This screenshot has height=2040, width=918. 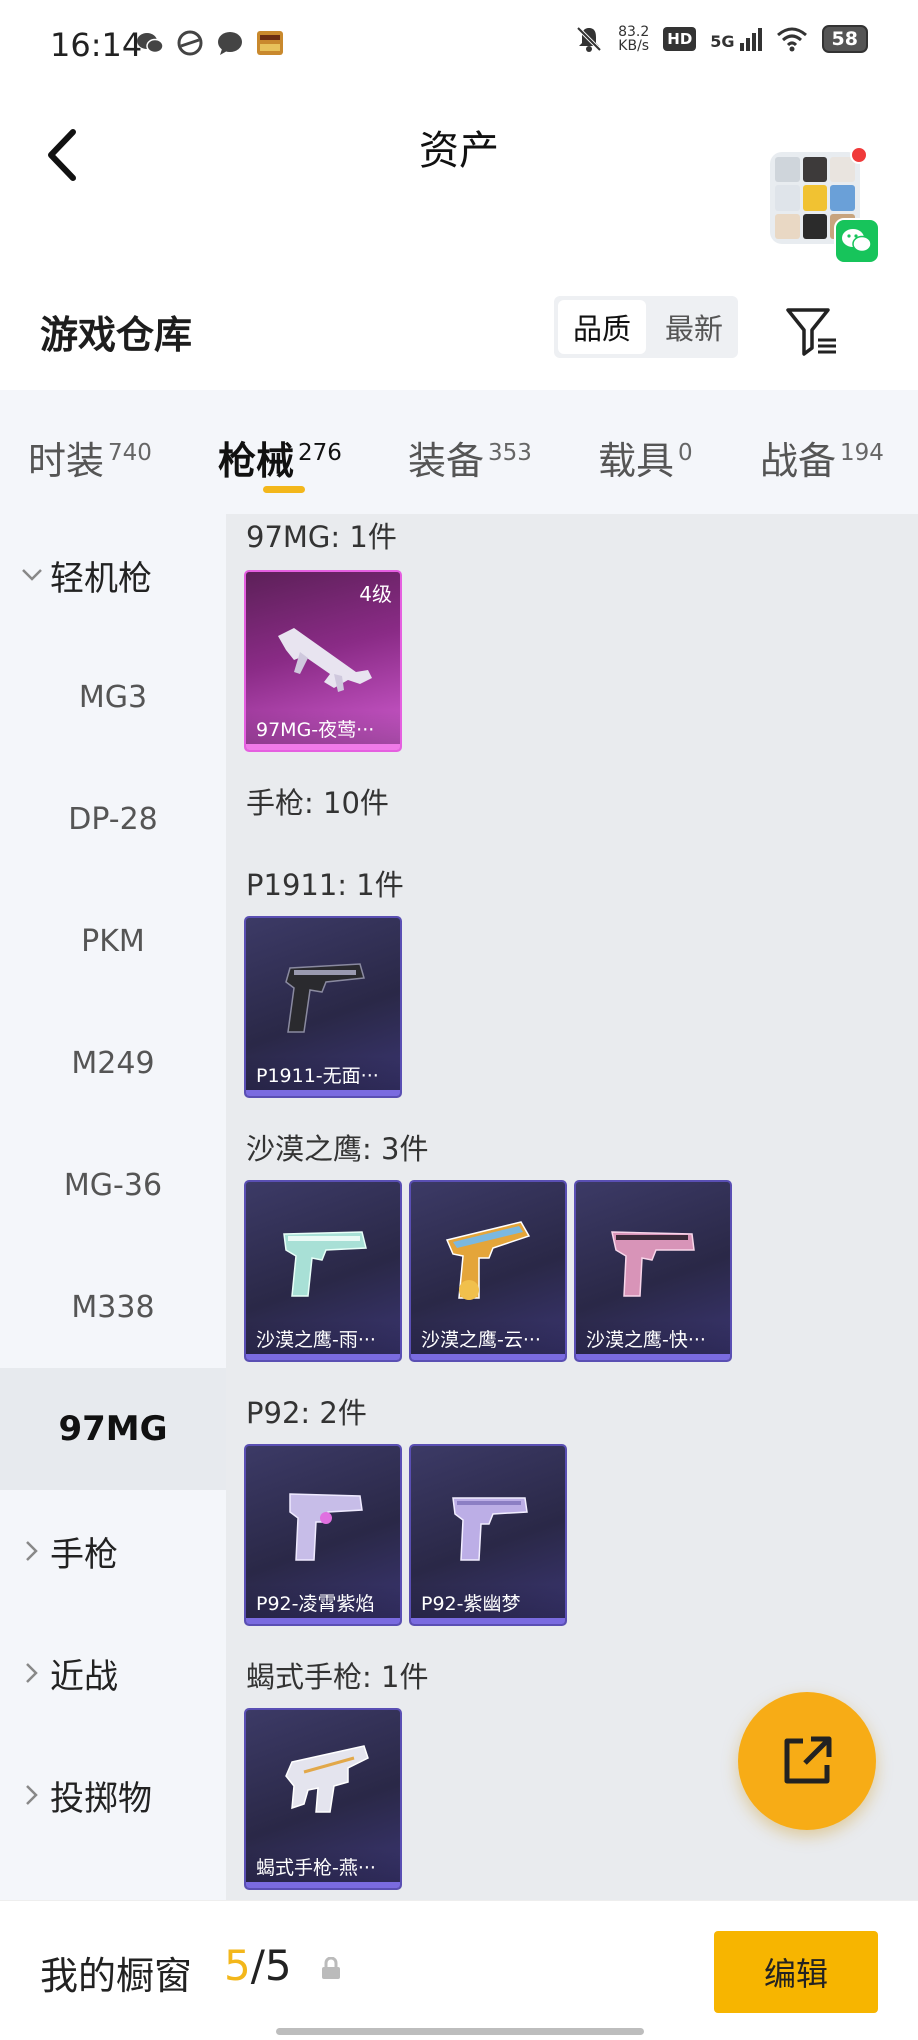 What do you see at coordinates (791, 39) in the screenshot?
I see `wifi-icon` at bounding box center [791, 39].